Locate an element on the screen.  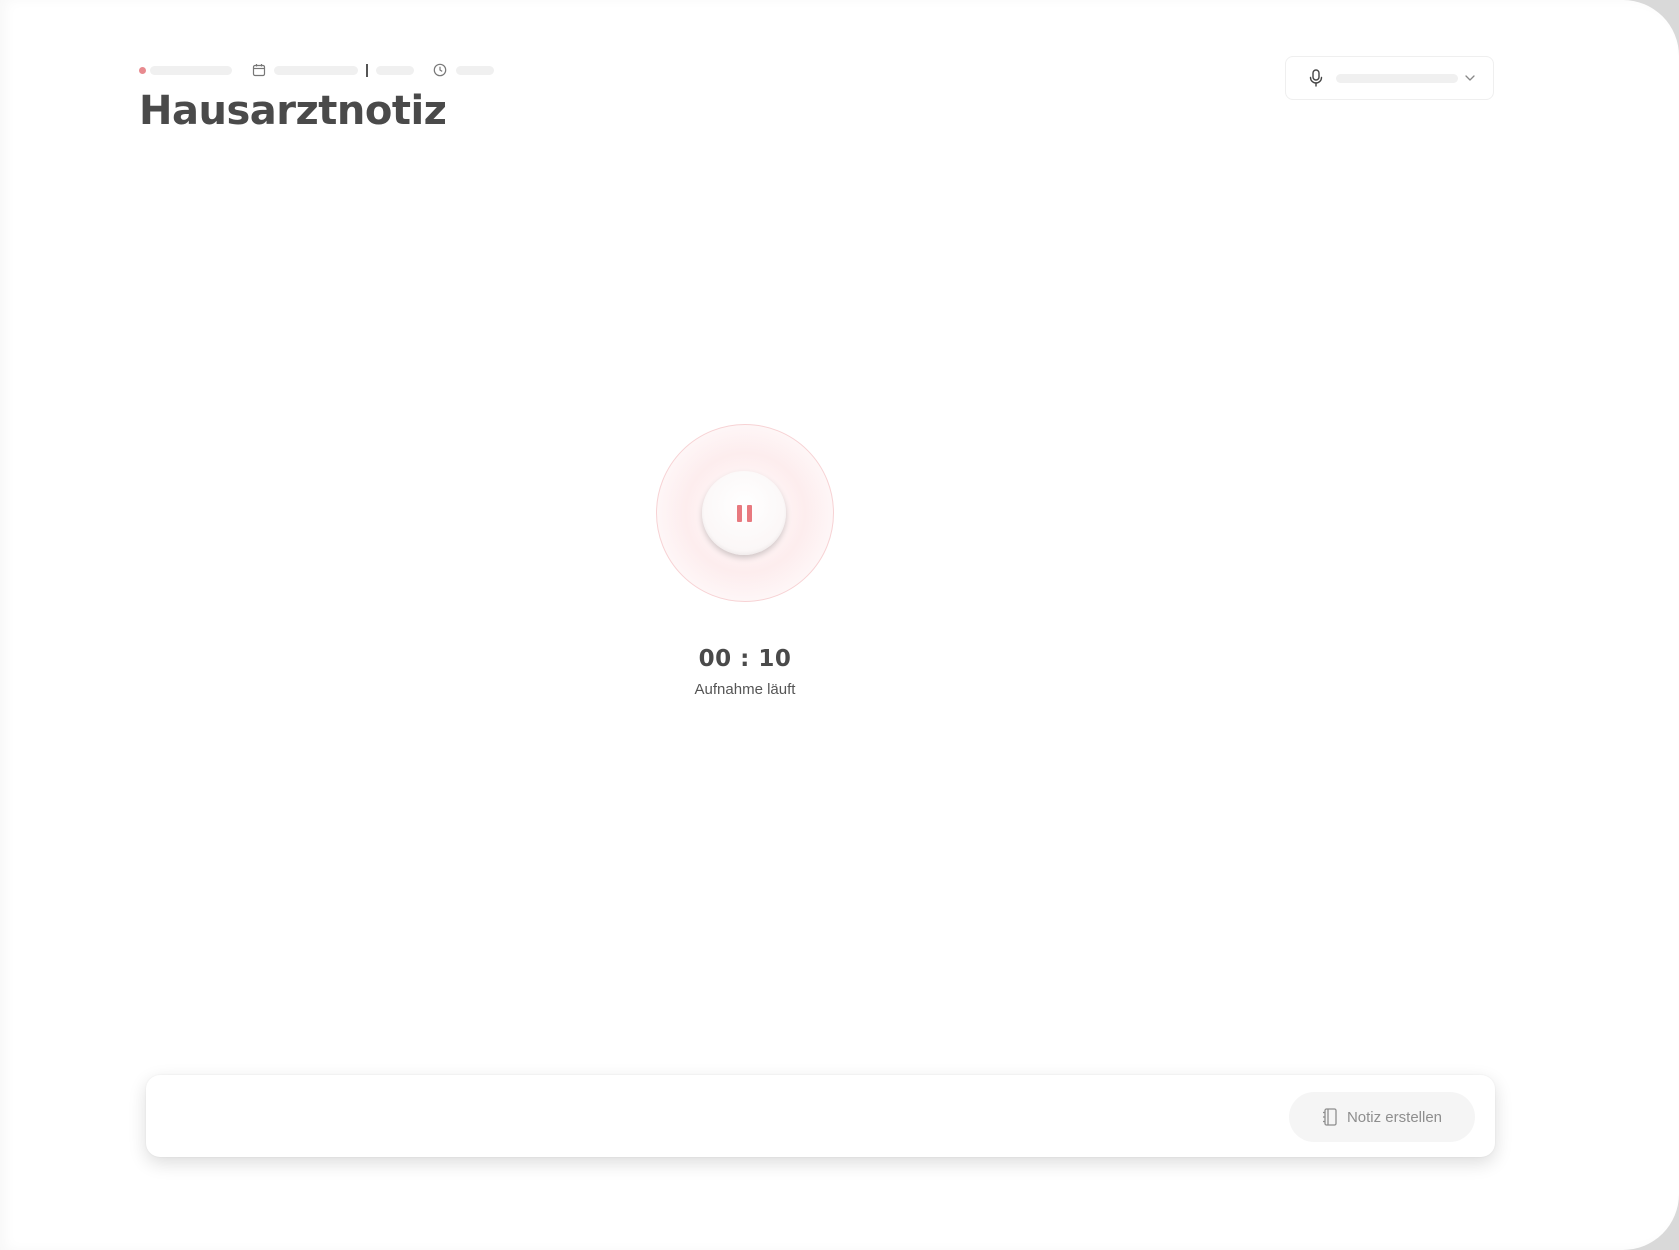
duration-placeholder is located at coordinates (474, 70).